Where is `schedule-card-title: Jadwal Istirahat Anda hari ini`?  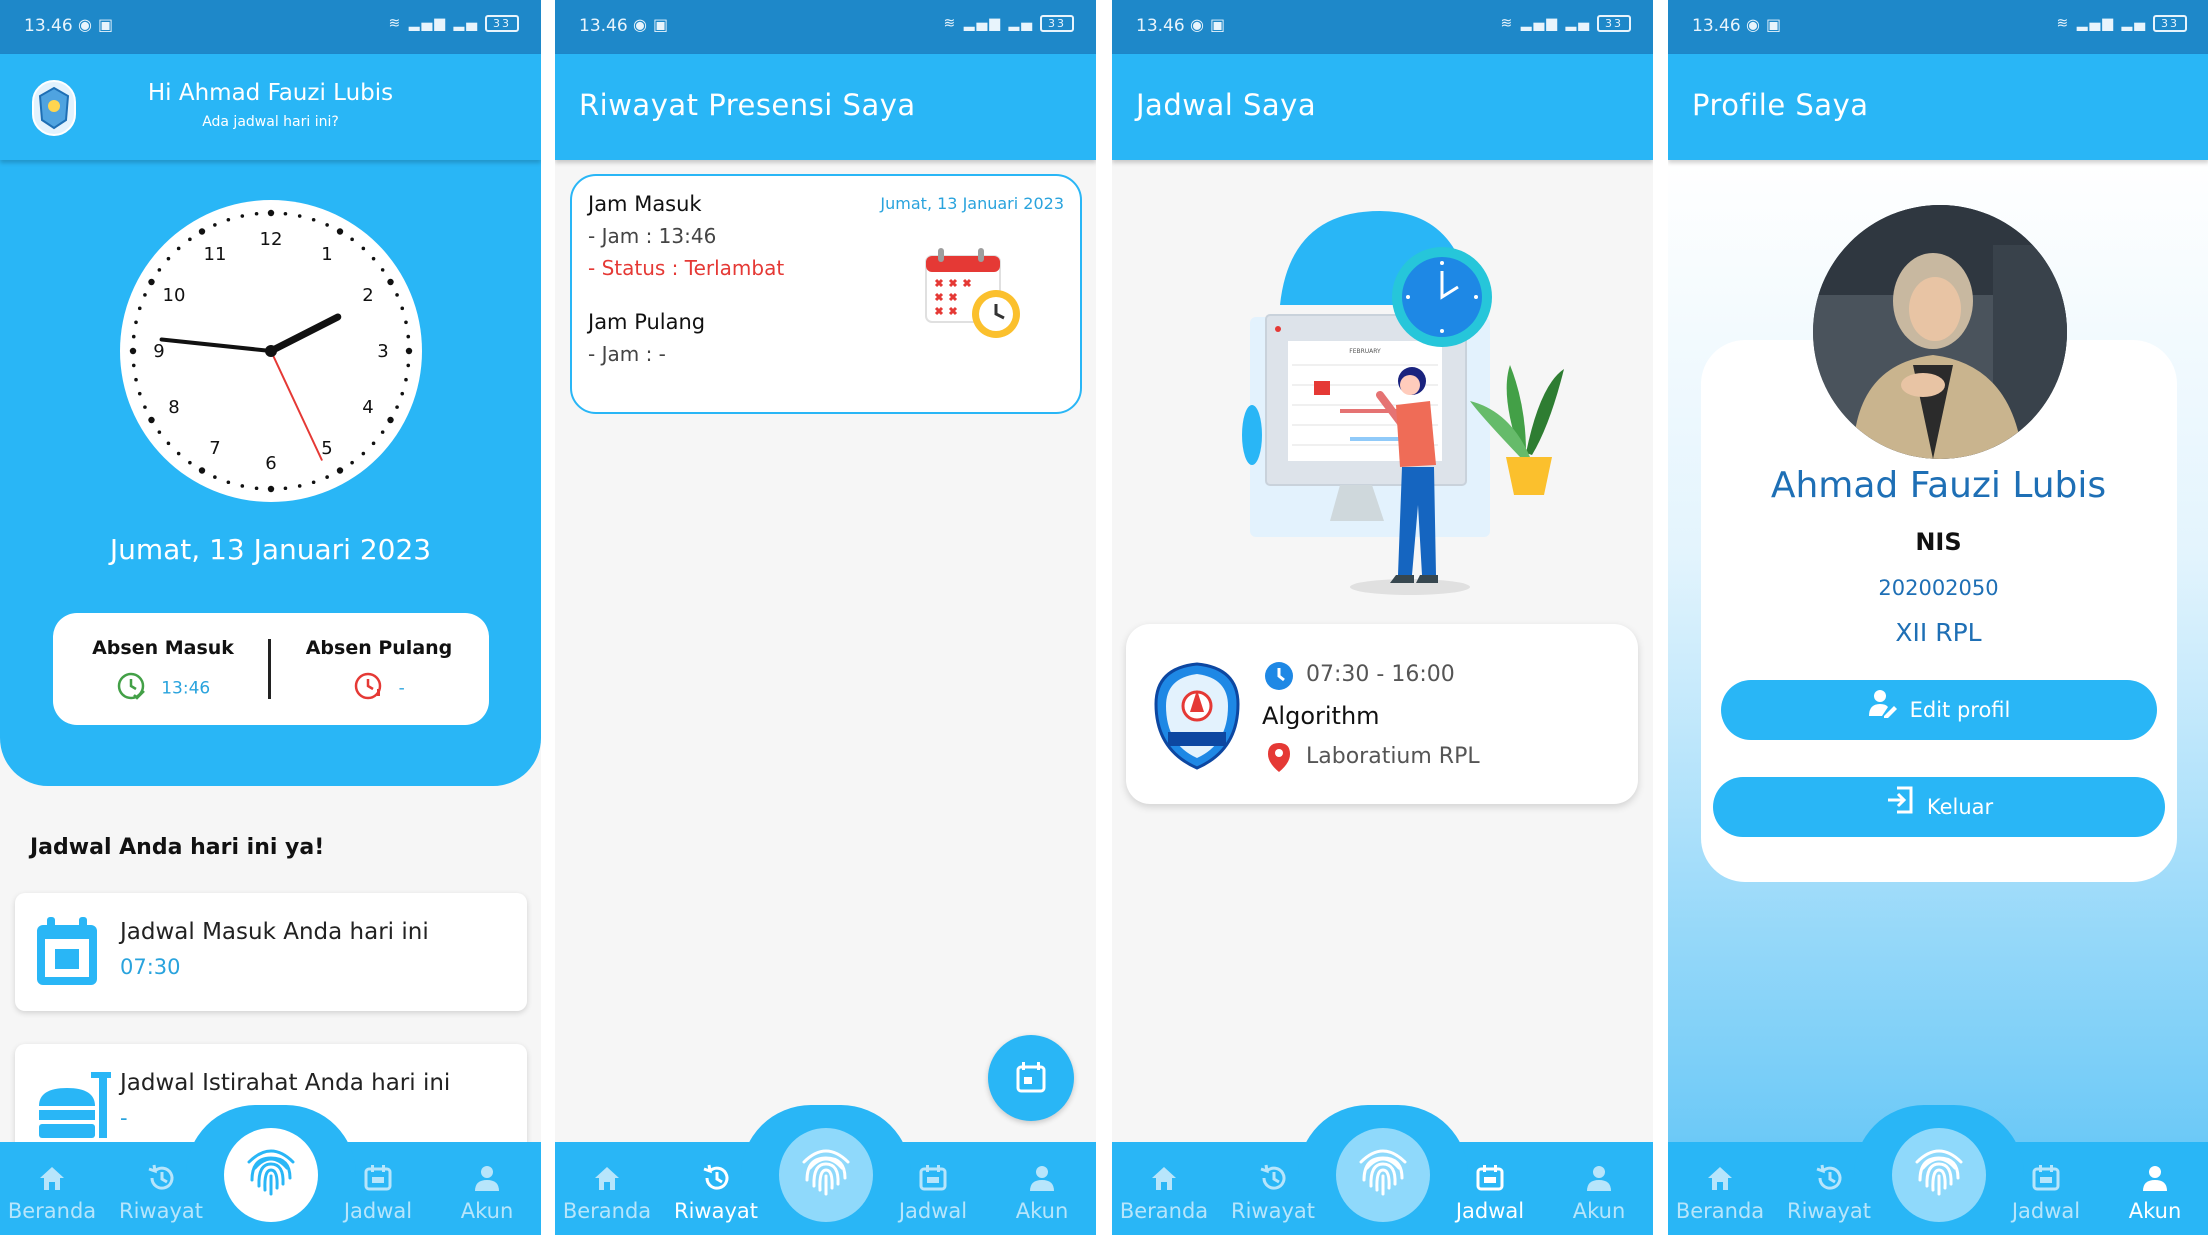 schedule-card-title: Jadwal Istirahat Anda hari ini is located at coordinates (285, 1083).